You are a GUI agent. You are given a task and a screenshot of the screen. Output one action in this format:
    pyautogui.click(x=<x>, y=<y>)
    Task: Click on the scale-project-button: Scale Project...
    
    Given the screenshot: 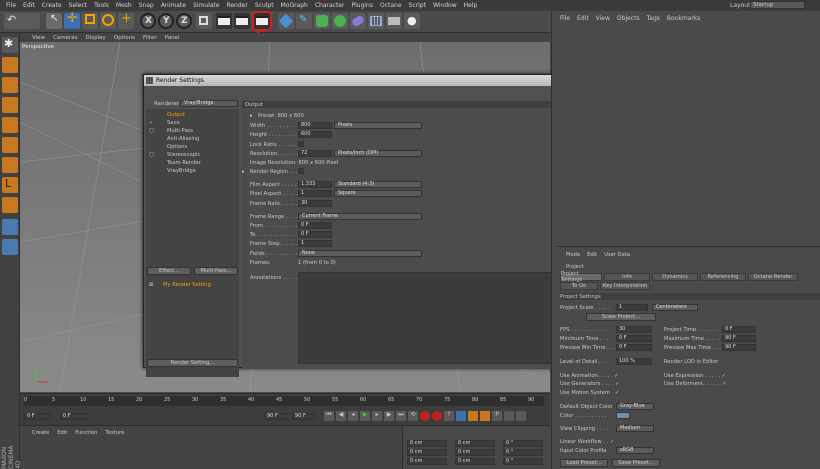 What is the action you would take?
    pyautogui.click(x=621, y=317)
    